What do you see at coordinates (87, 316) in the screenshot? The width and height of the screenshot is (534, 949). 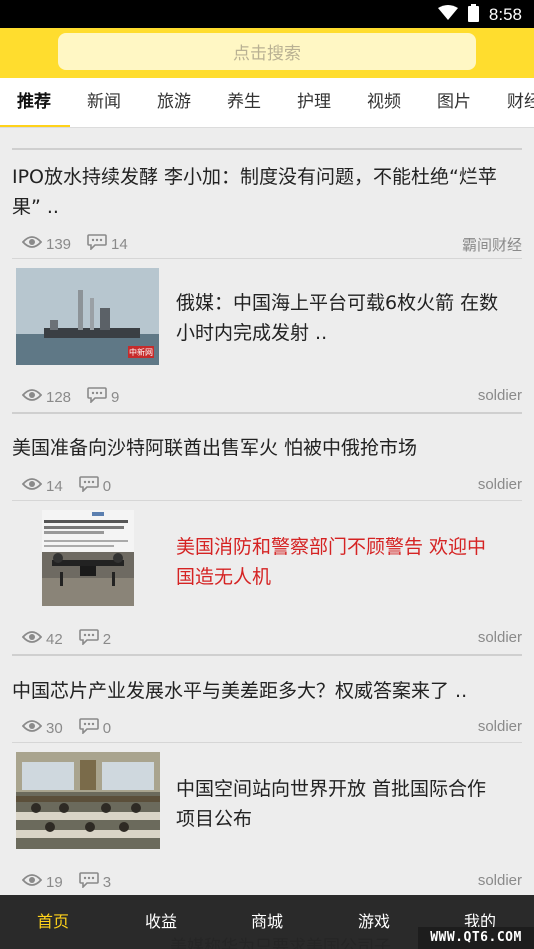 I see `article-thumbnail: 中新网` at bounding box center [87, 316].